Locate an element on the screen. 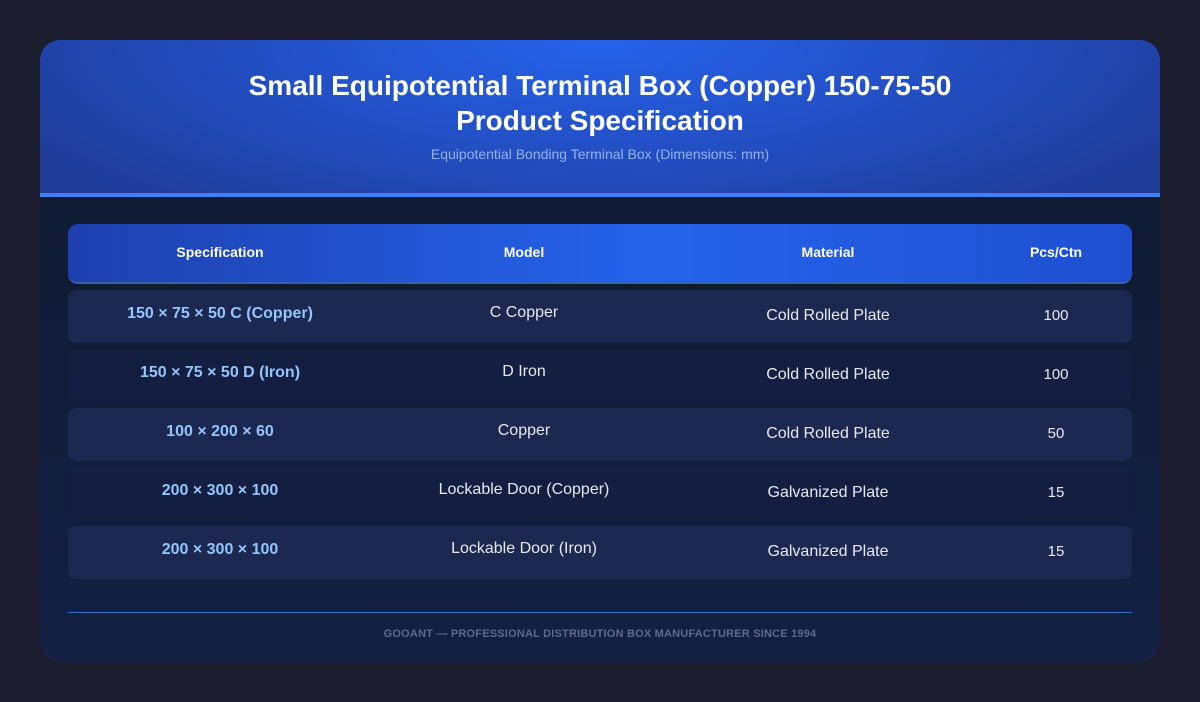  cell-model: Copper is located at coordinates (524, 430).